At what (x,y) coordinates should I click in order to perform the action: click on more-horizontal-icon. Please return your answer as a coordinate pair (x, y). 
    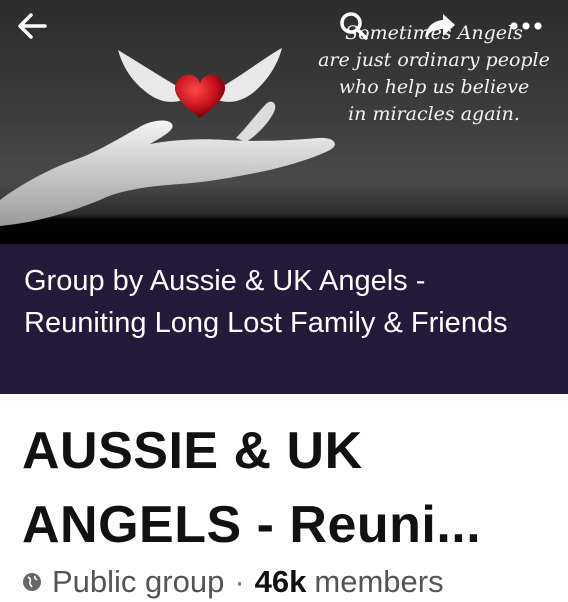
    Looking at the image, I should click on (526, 26).